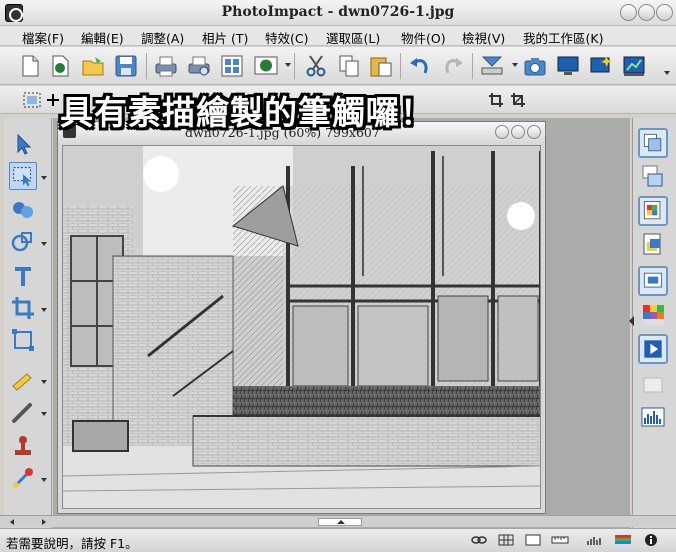 This screenshot has height=552, width=676. What do you see at coordinates (653, 177) in the screenshot?
I see `layer-manager-icon` at bounding box center [653, 177].